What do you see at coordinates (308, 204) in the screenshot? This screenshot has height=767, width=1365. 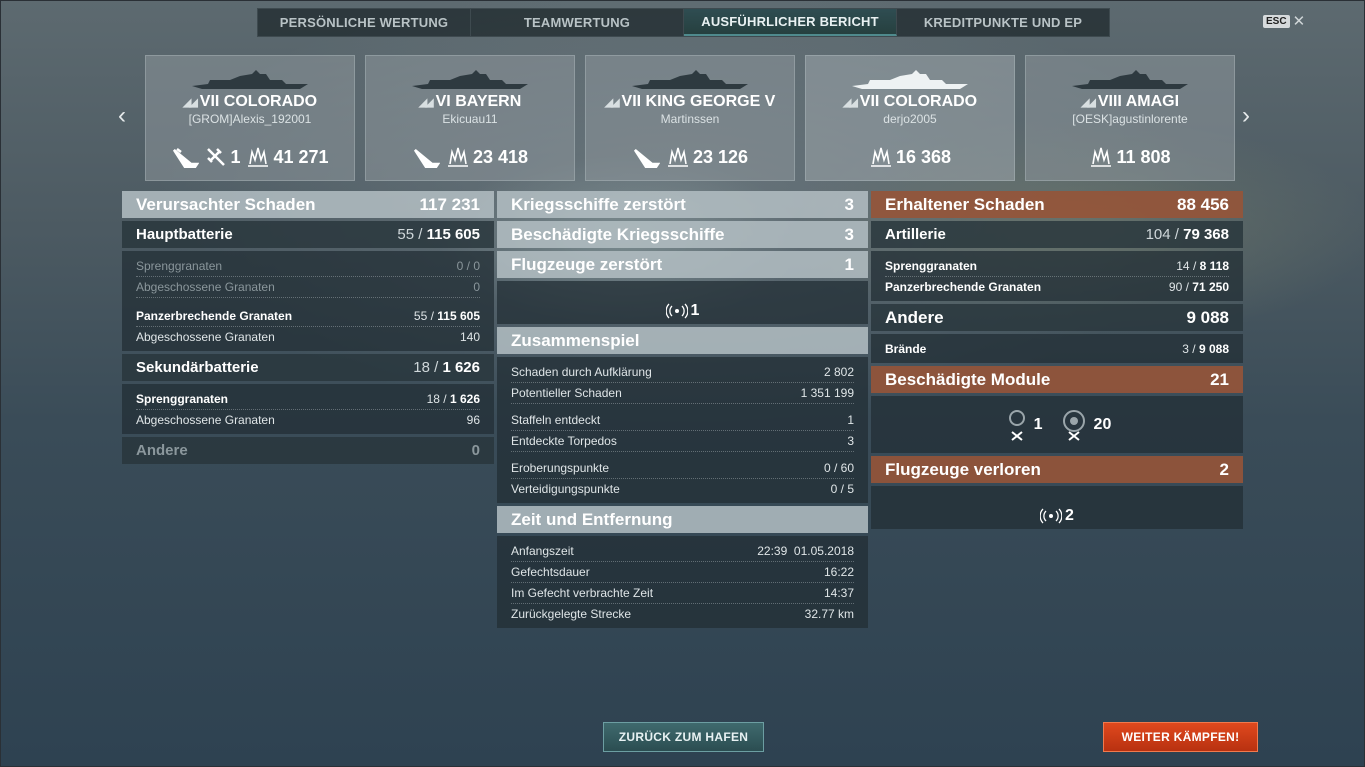 I see `damage-dealt-header: Verursachter Schaden 117 231` at bounding box center [308, 204].